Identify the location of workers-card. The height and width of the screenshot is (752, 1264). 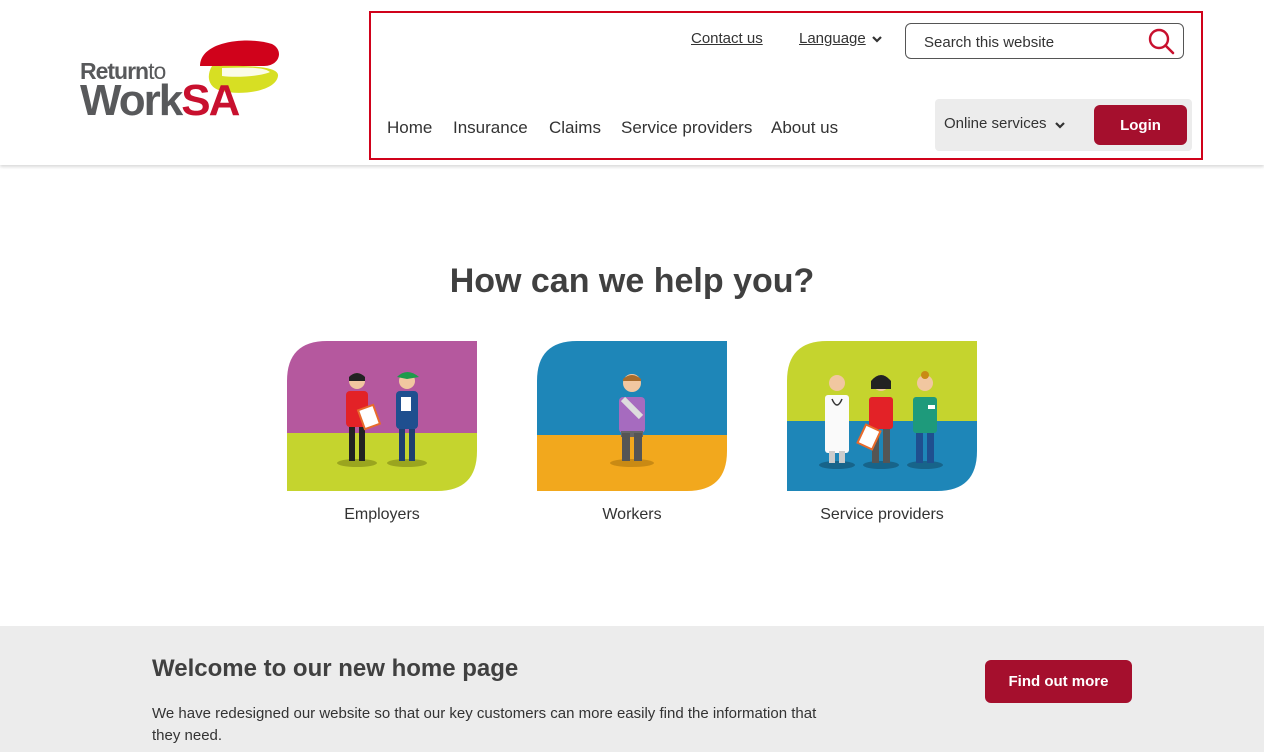
(632, 416).